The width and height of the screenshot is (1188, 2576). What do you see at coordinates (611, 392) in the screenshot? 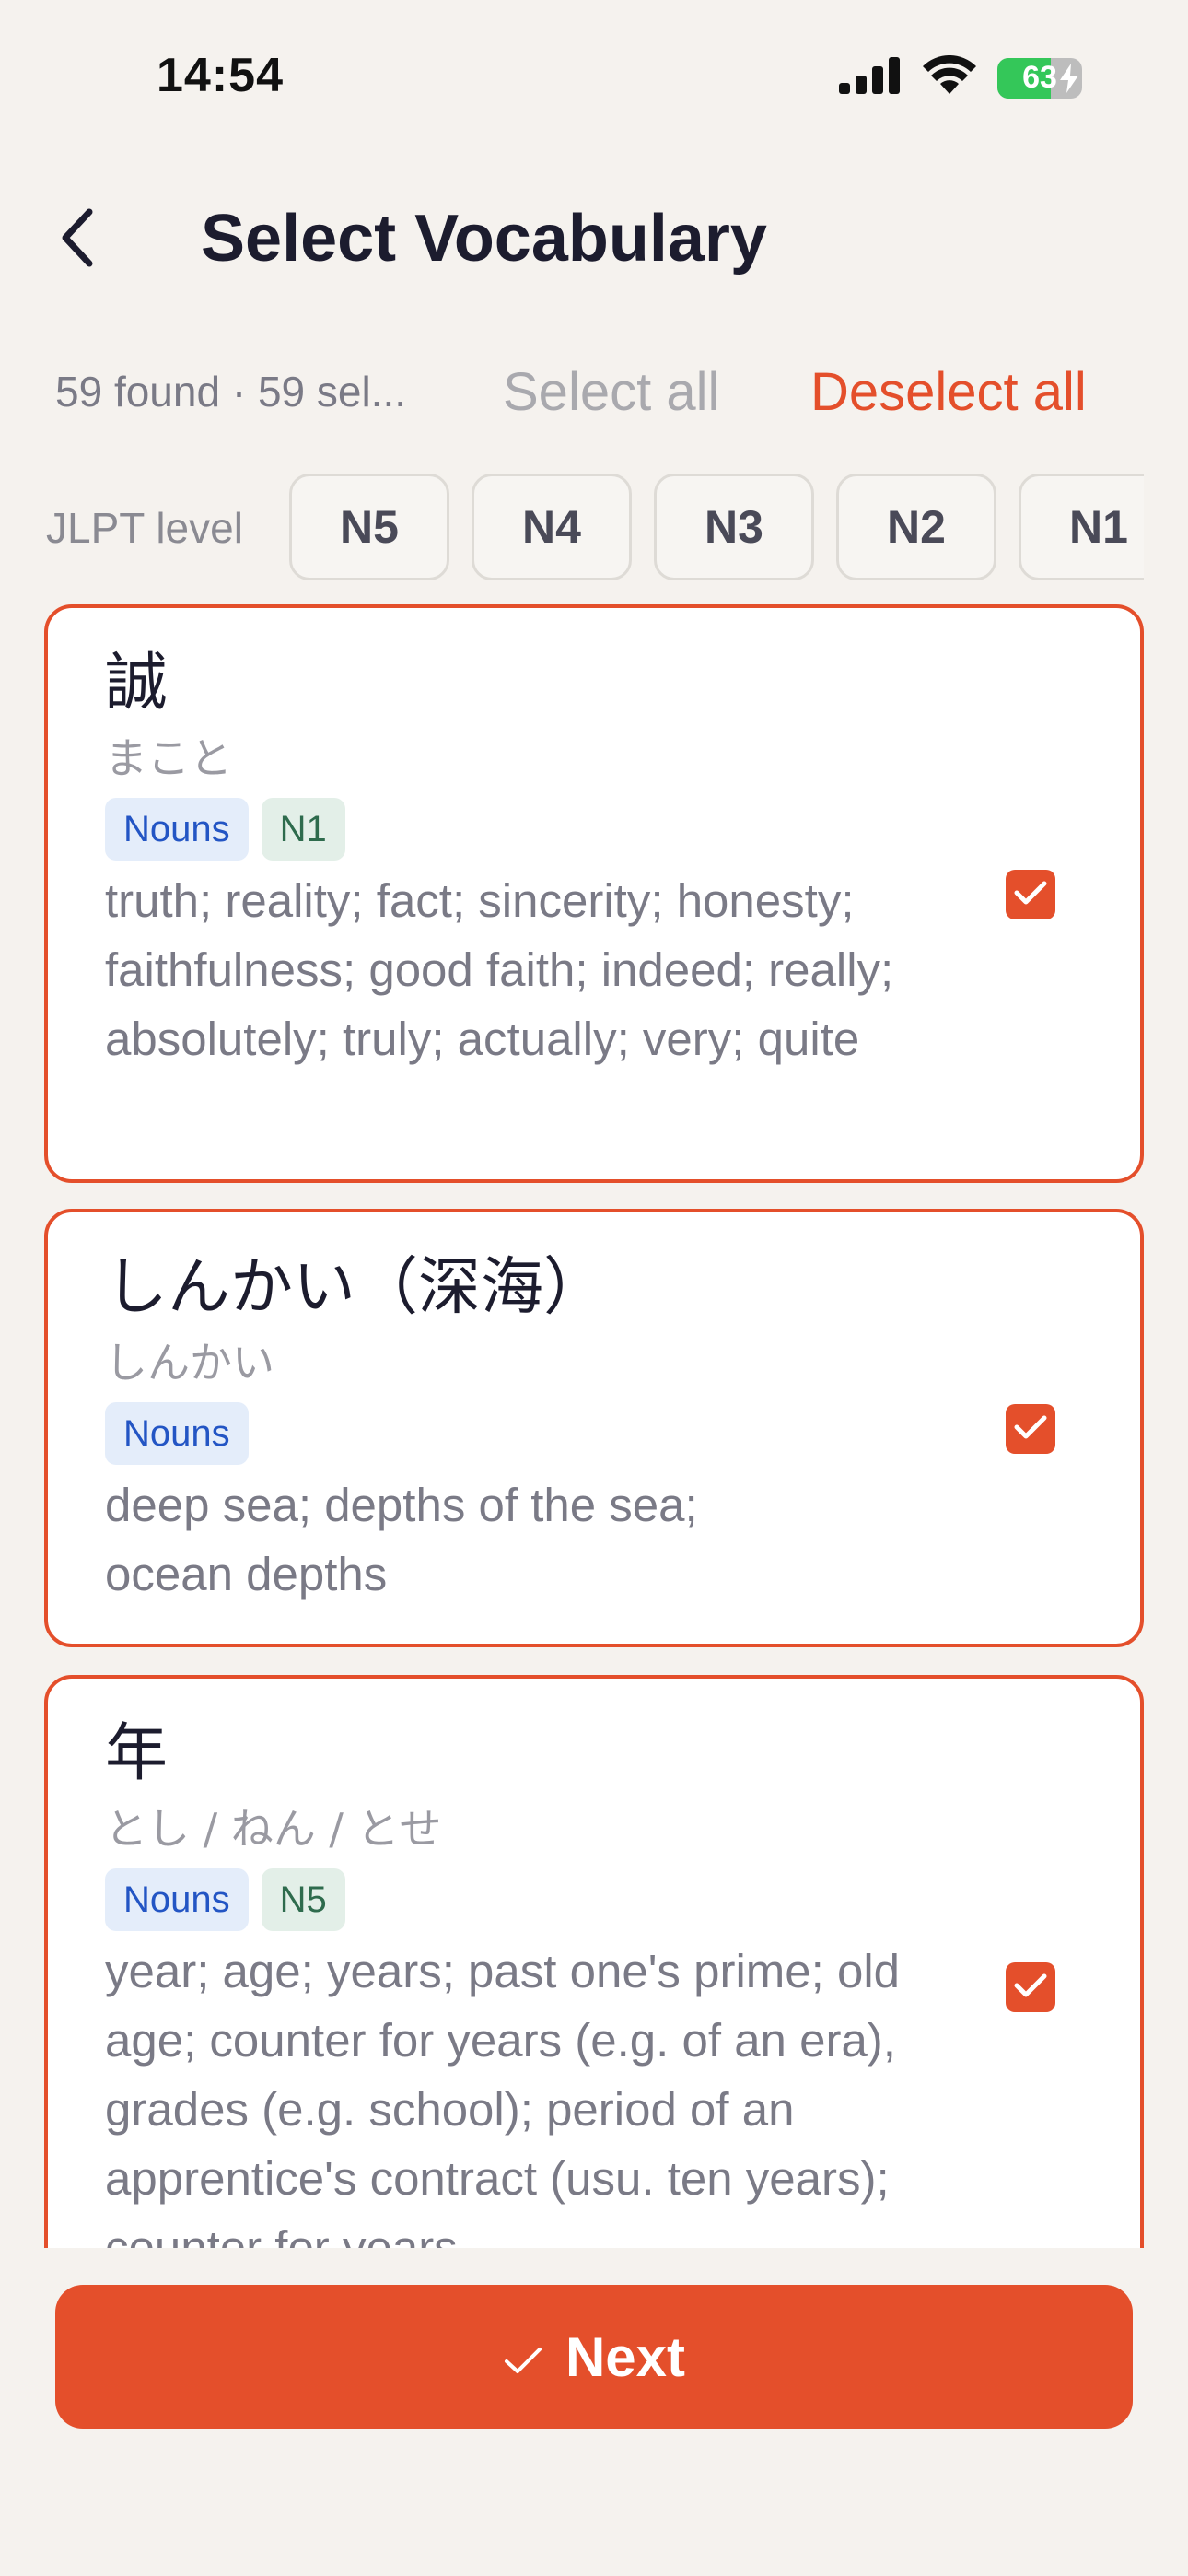
I see `select-all-button: Select all` at bounding box center [611, 392].